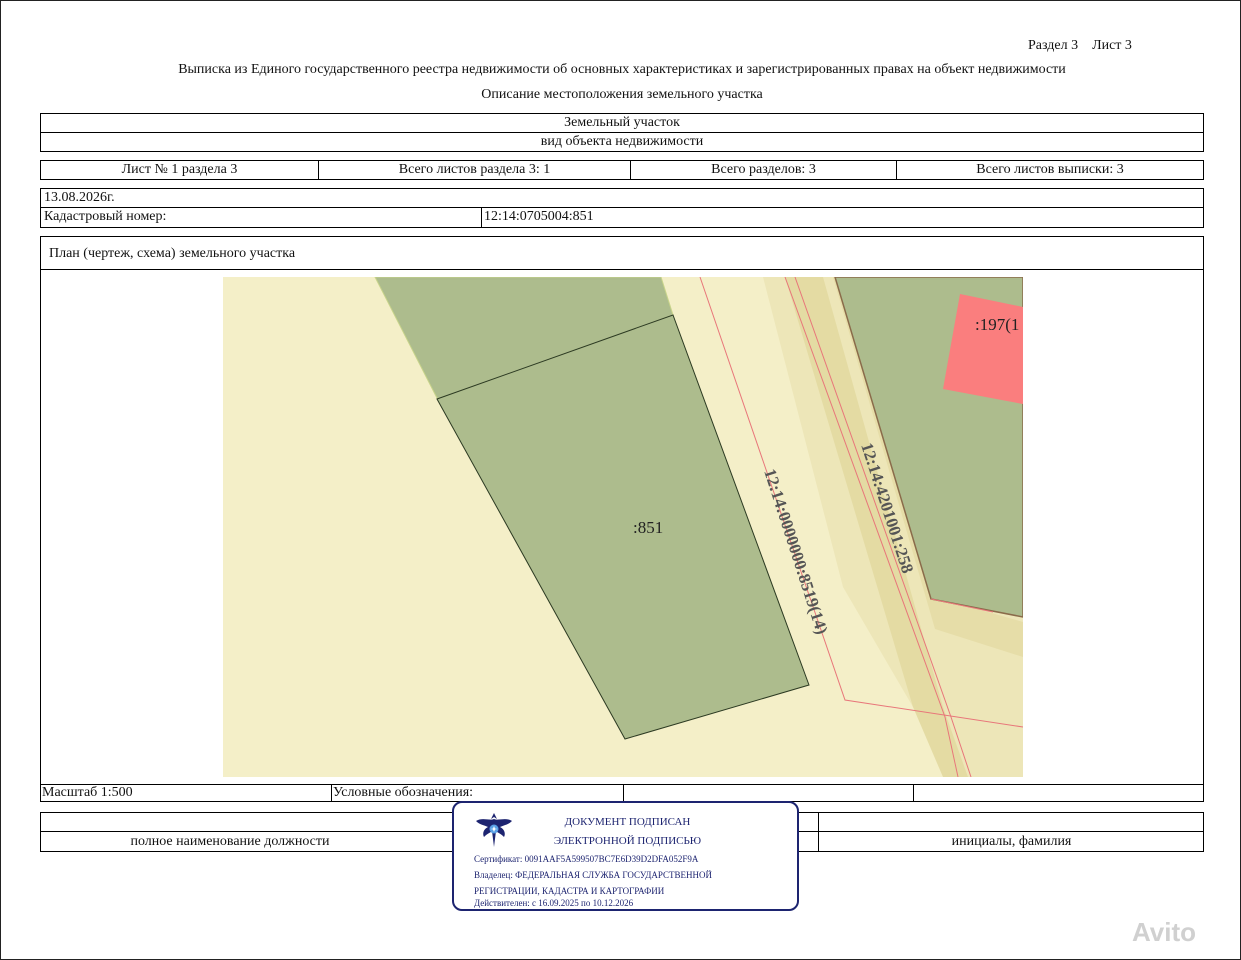 The width and height of the screenshot is (1241, 960). I want to click on legend-label: Условные обозначения:, so click(477, 793).